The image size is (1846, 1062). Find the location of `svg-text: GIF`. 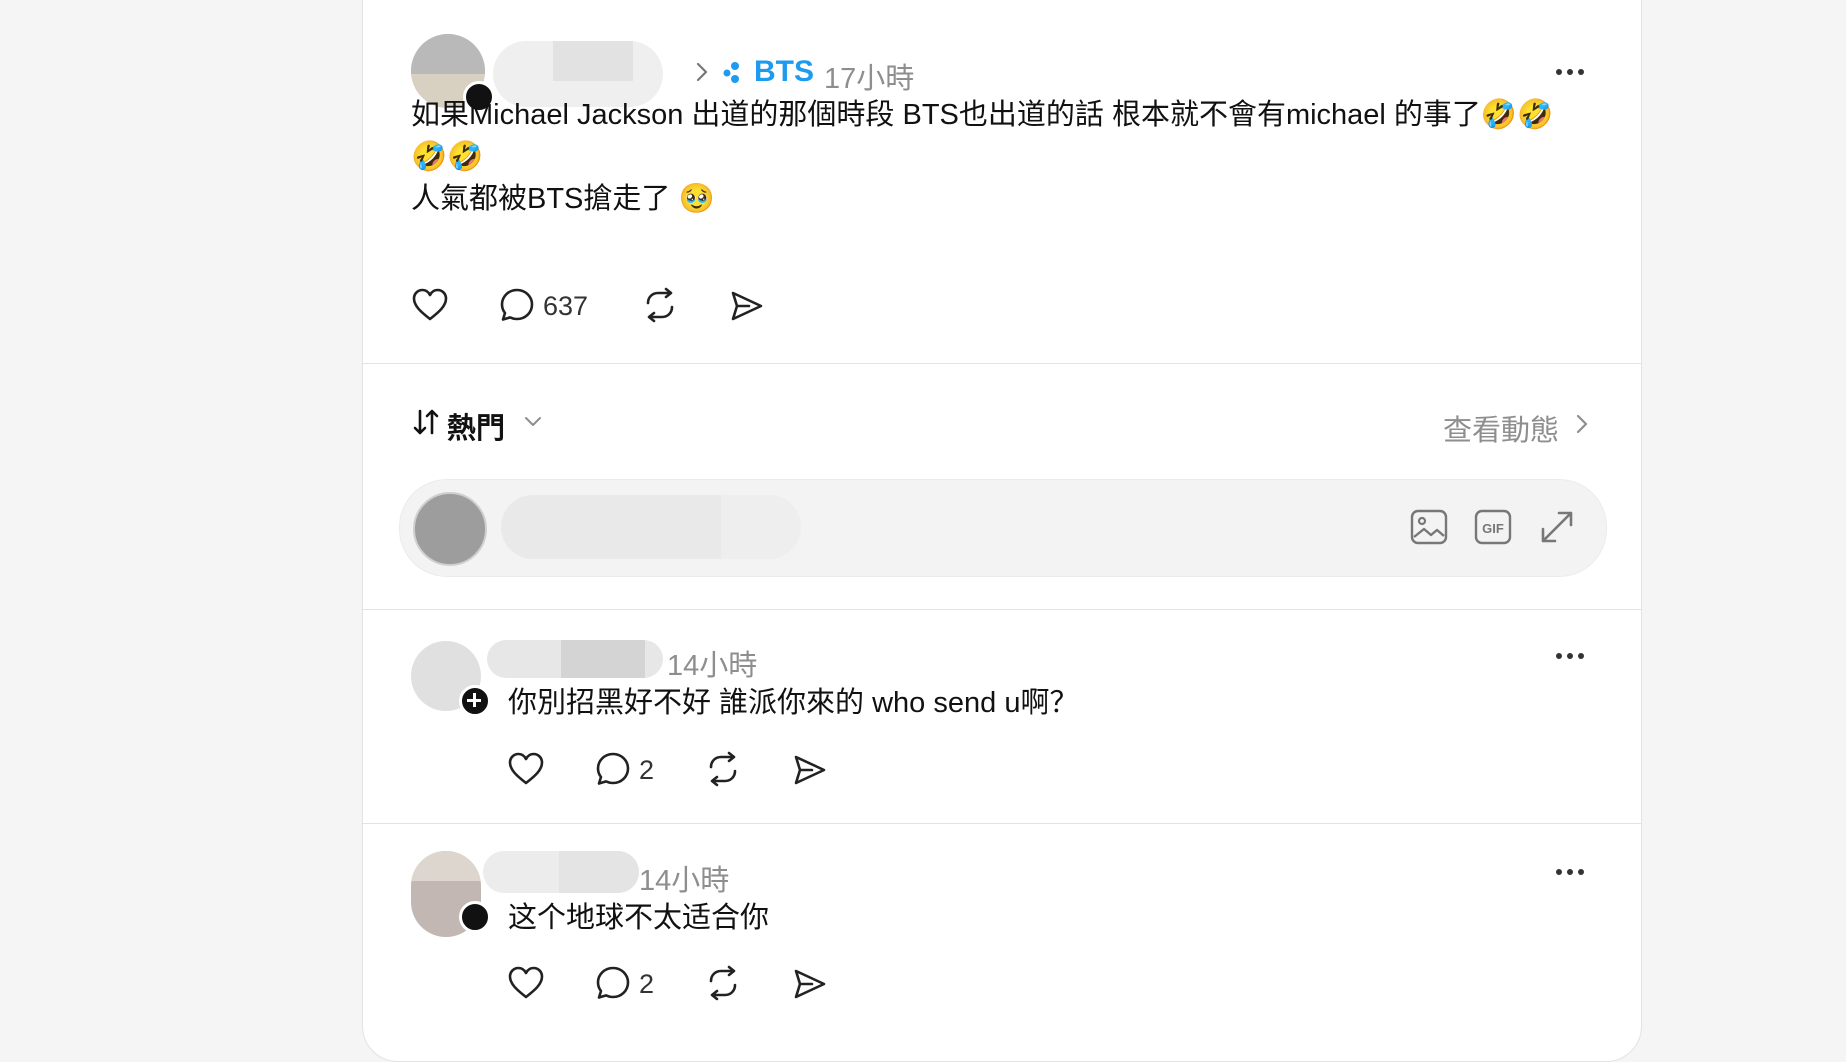

svg-text: GIF is located at coordinates (1493, 528).